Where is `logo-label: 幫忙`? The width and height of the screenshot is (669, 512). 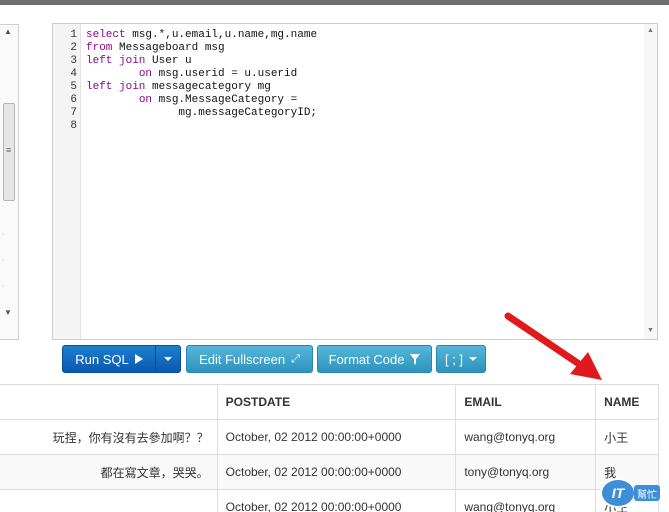
logo-label: 幫忙 is located at coordinates (647, 493).